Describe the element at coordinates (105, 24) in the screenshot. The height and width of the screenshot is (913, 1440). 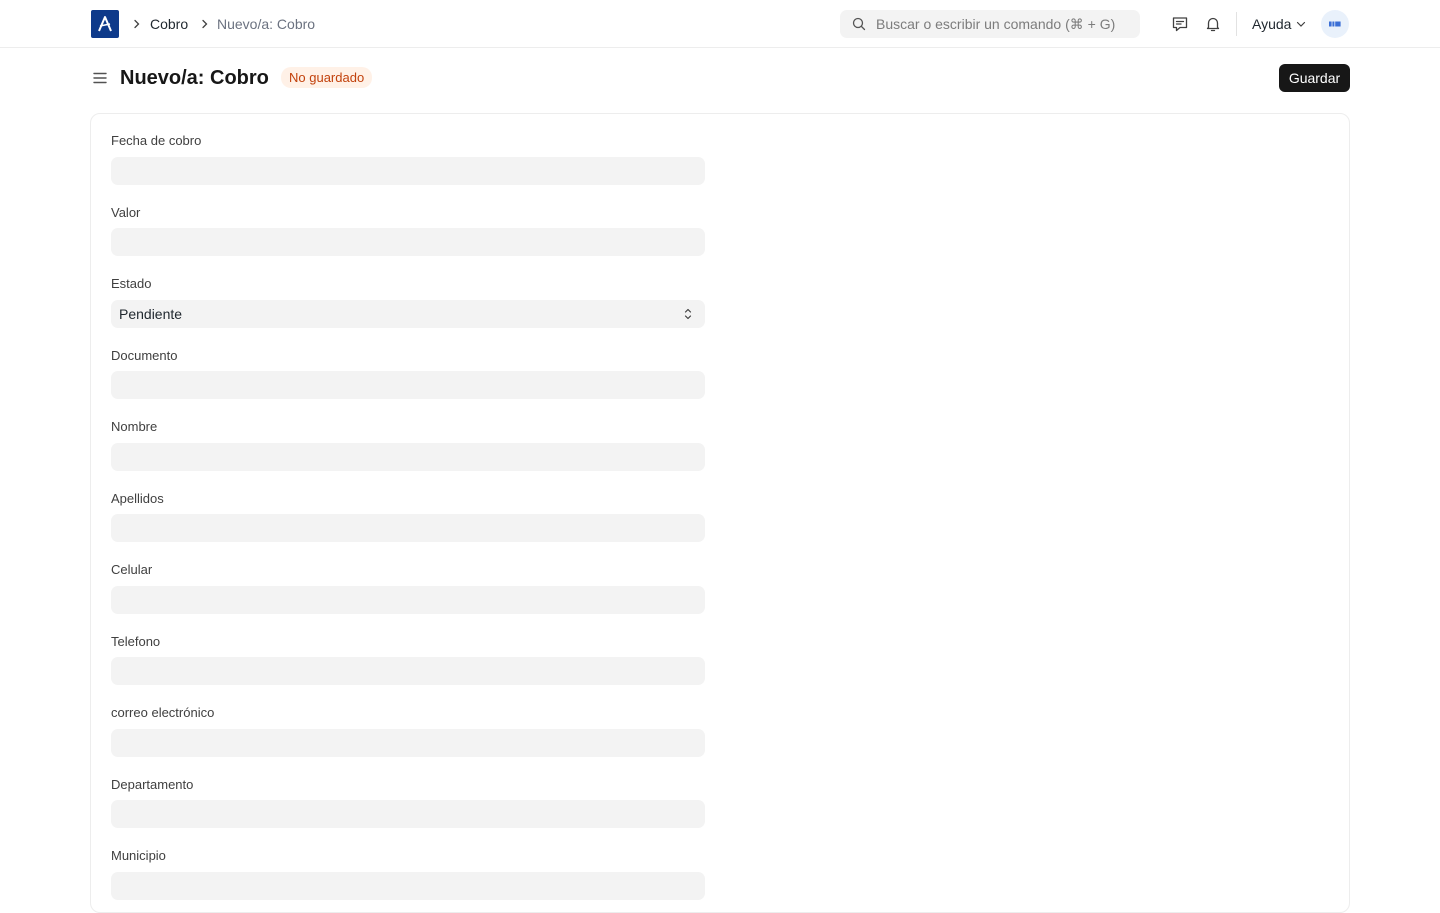
I see `app-logo-icon` at that location.